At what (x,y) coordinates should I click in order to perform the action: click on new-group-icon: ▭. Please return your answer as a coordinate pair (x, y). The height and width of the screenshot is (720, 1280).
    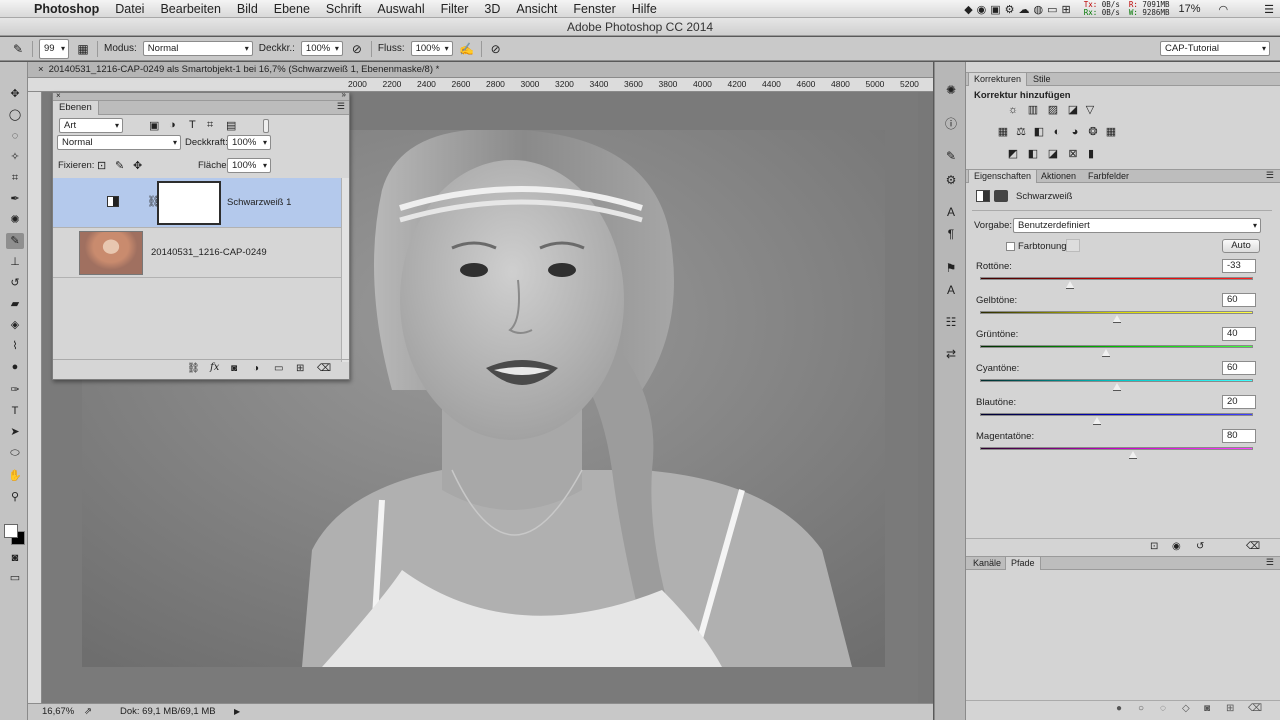
    Looking at the image, I should click on (278, 368).